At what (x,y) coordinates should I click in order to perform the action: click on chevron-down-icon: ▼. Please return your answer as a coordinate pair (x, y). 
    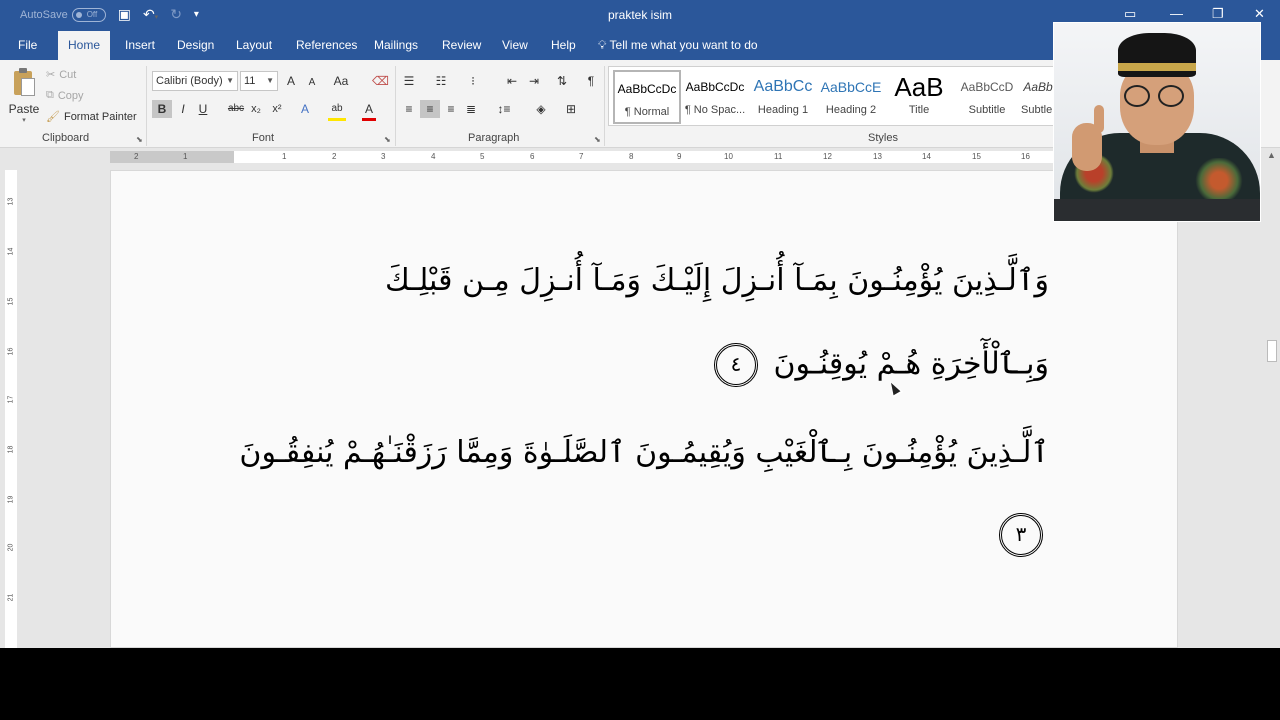
    Looking at the image, I should click on (230, 80).